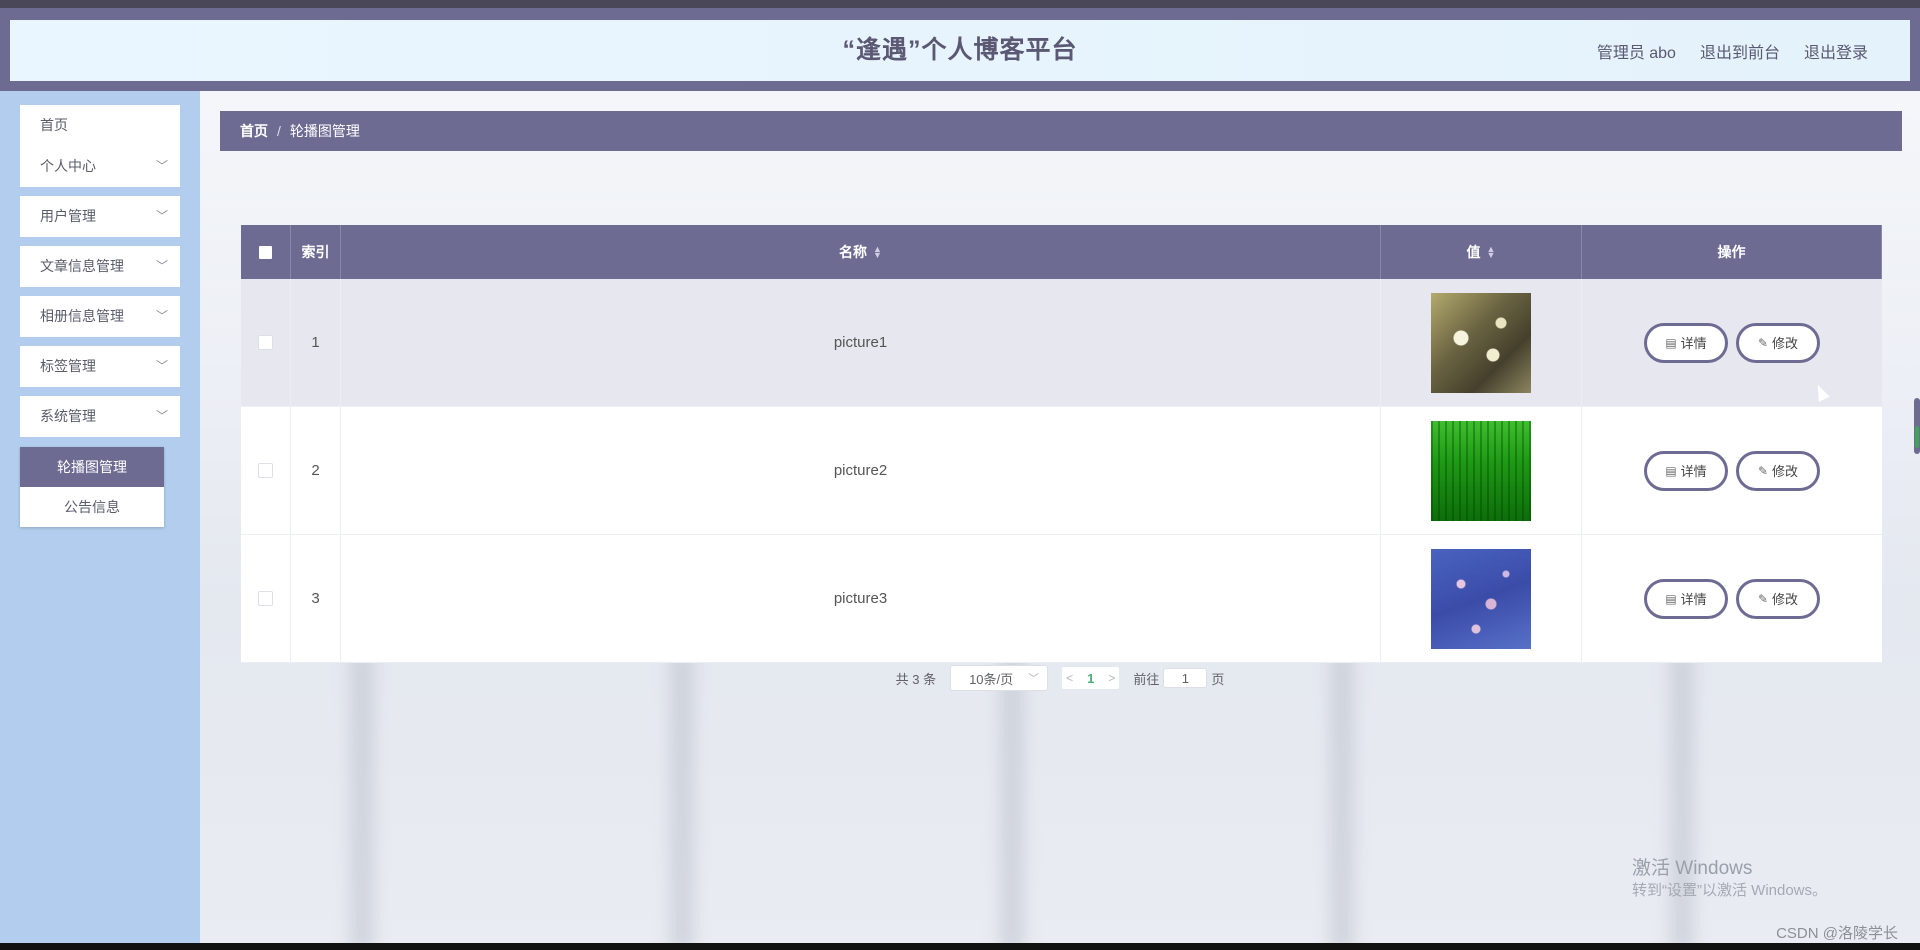  What do you see at coordinates (1185, 678) in the screenshot?
I see `goto-page-input` at bounding box center [1185, 678].